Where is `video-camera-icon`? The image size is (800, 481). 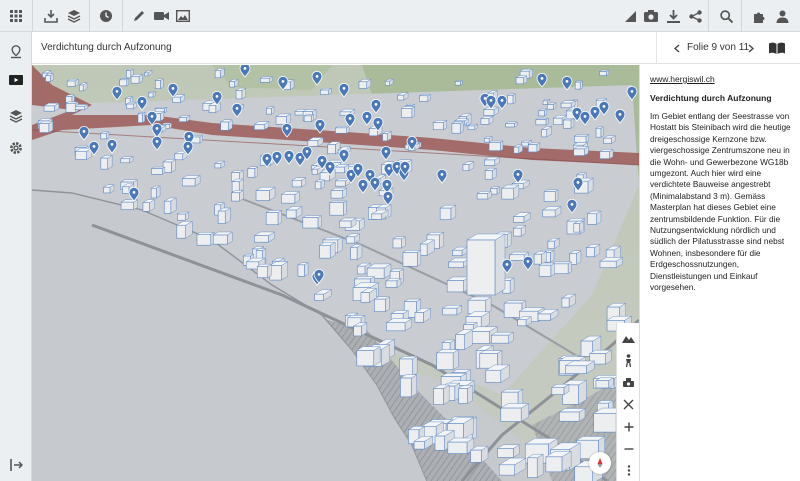 video-camera-icon is located at coordinates (161, 16).